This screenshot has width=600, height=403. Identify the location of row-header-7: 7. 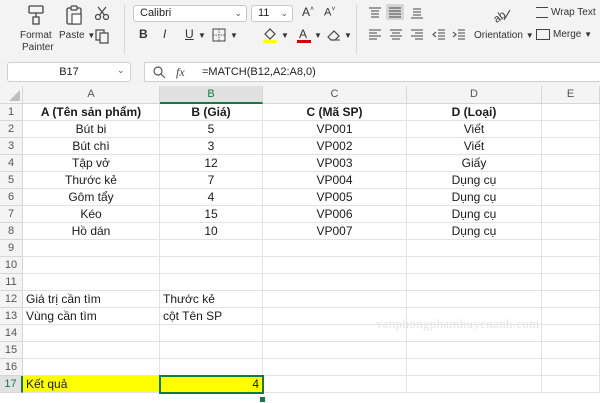
(11, 214).